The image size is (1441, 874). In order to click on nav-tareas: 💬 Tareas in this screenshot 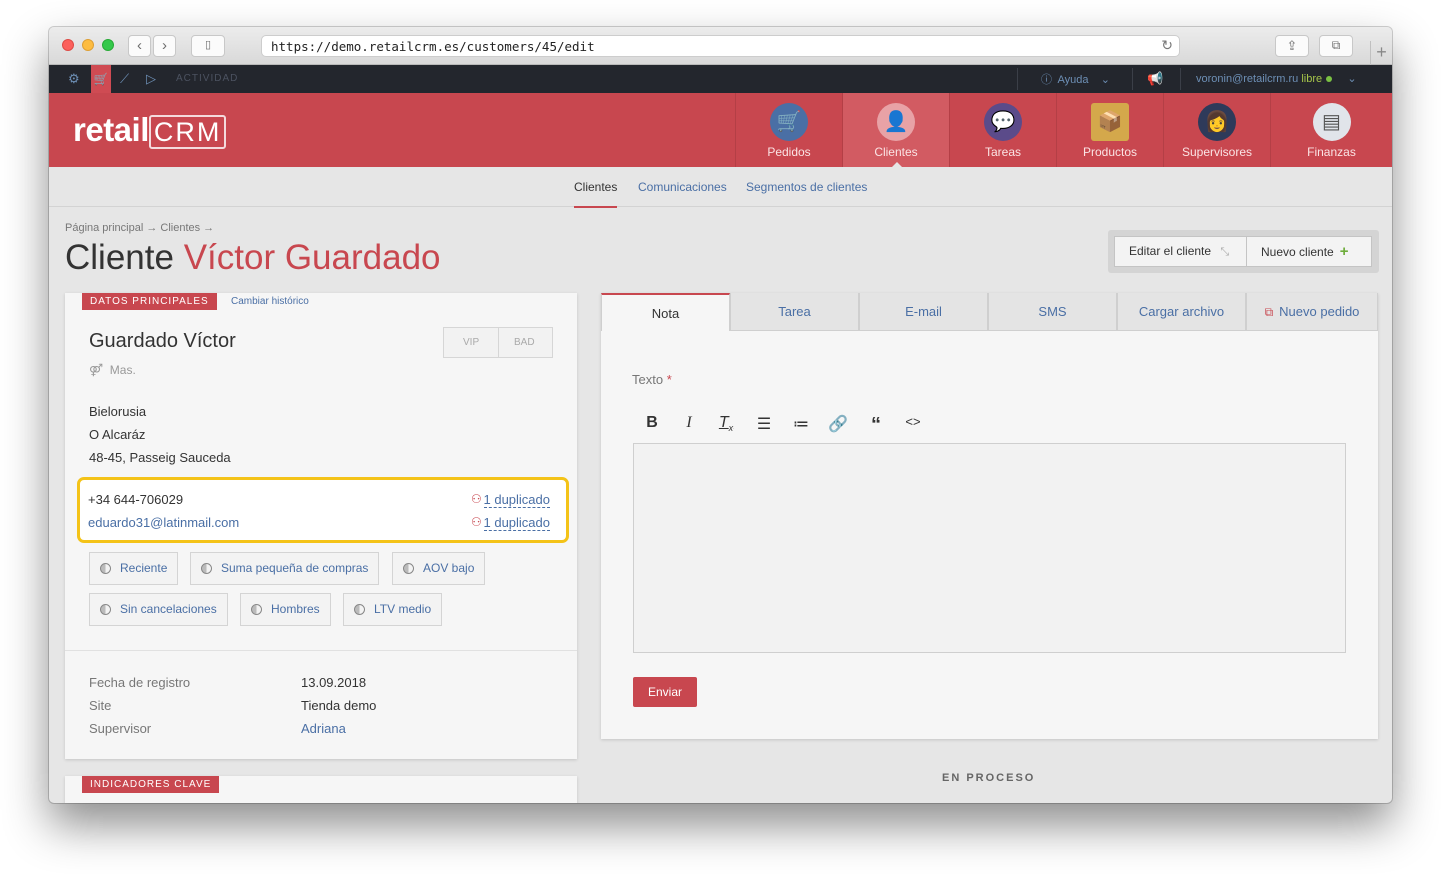, I will do `click(1002, 130)`.